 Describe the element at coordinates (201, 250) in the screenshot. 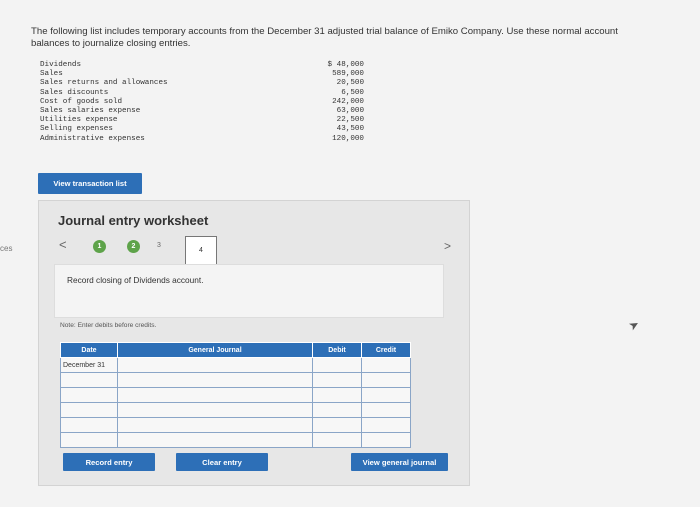

I see `step-4-indicator: 4` at that location.